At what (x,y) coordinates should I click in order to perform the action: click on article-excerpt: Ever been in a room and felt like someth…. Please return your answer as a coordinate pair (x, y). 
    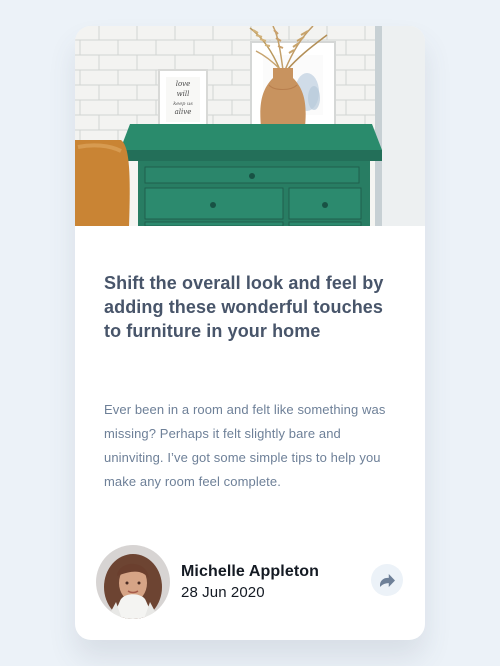
    Looking at the image, I should click on (245, 445).